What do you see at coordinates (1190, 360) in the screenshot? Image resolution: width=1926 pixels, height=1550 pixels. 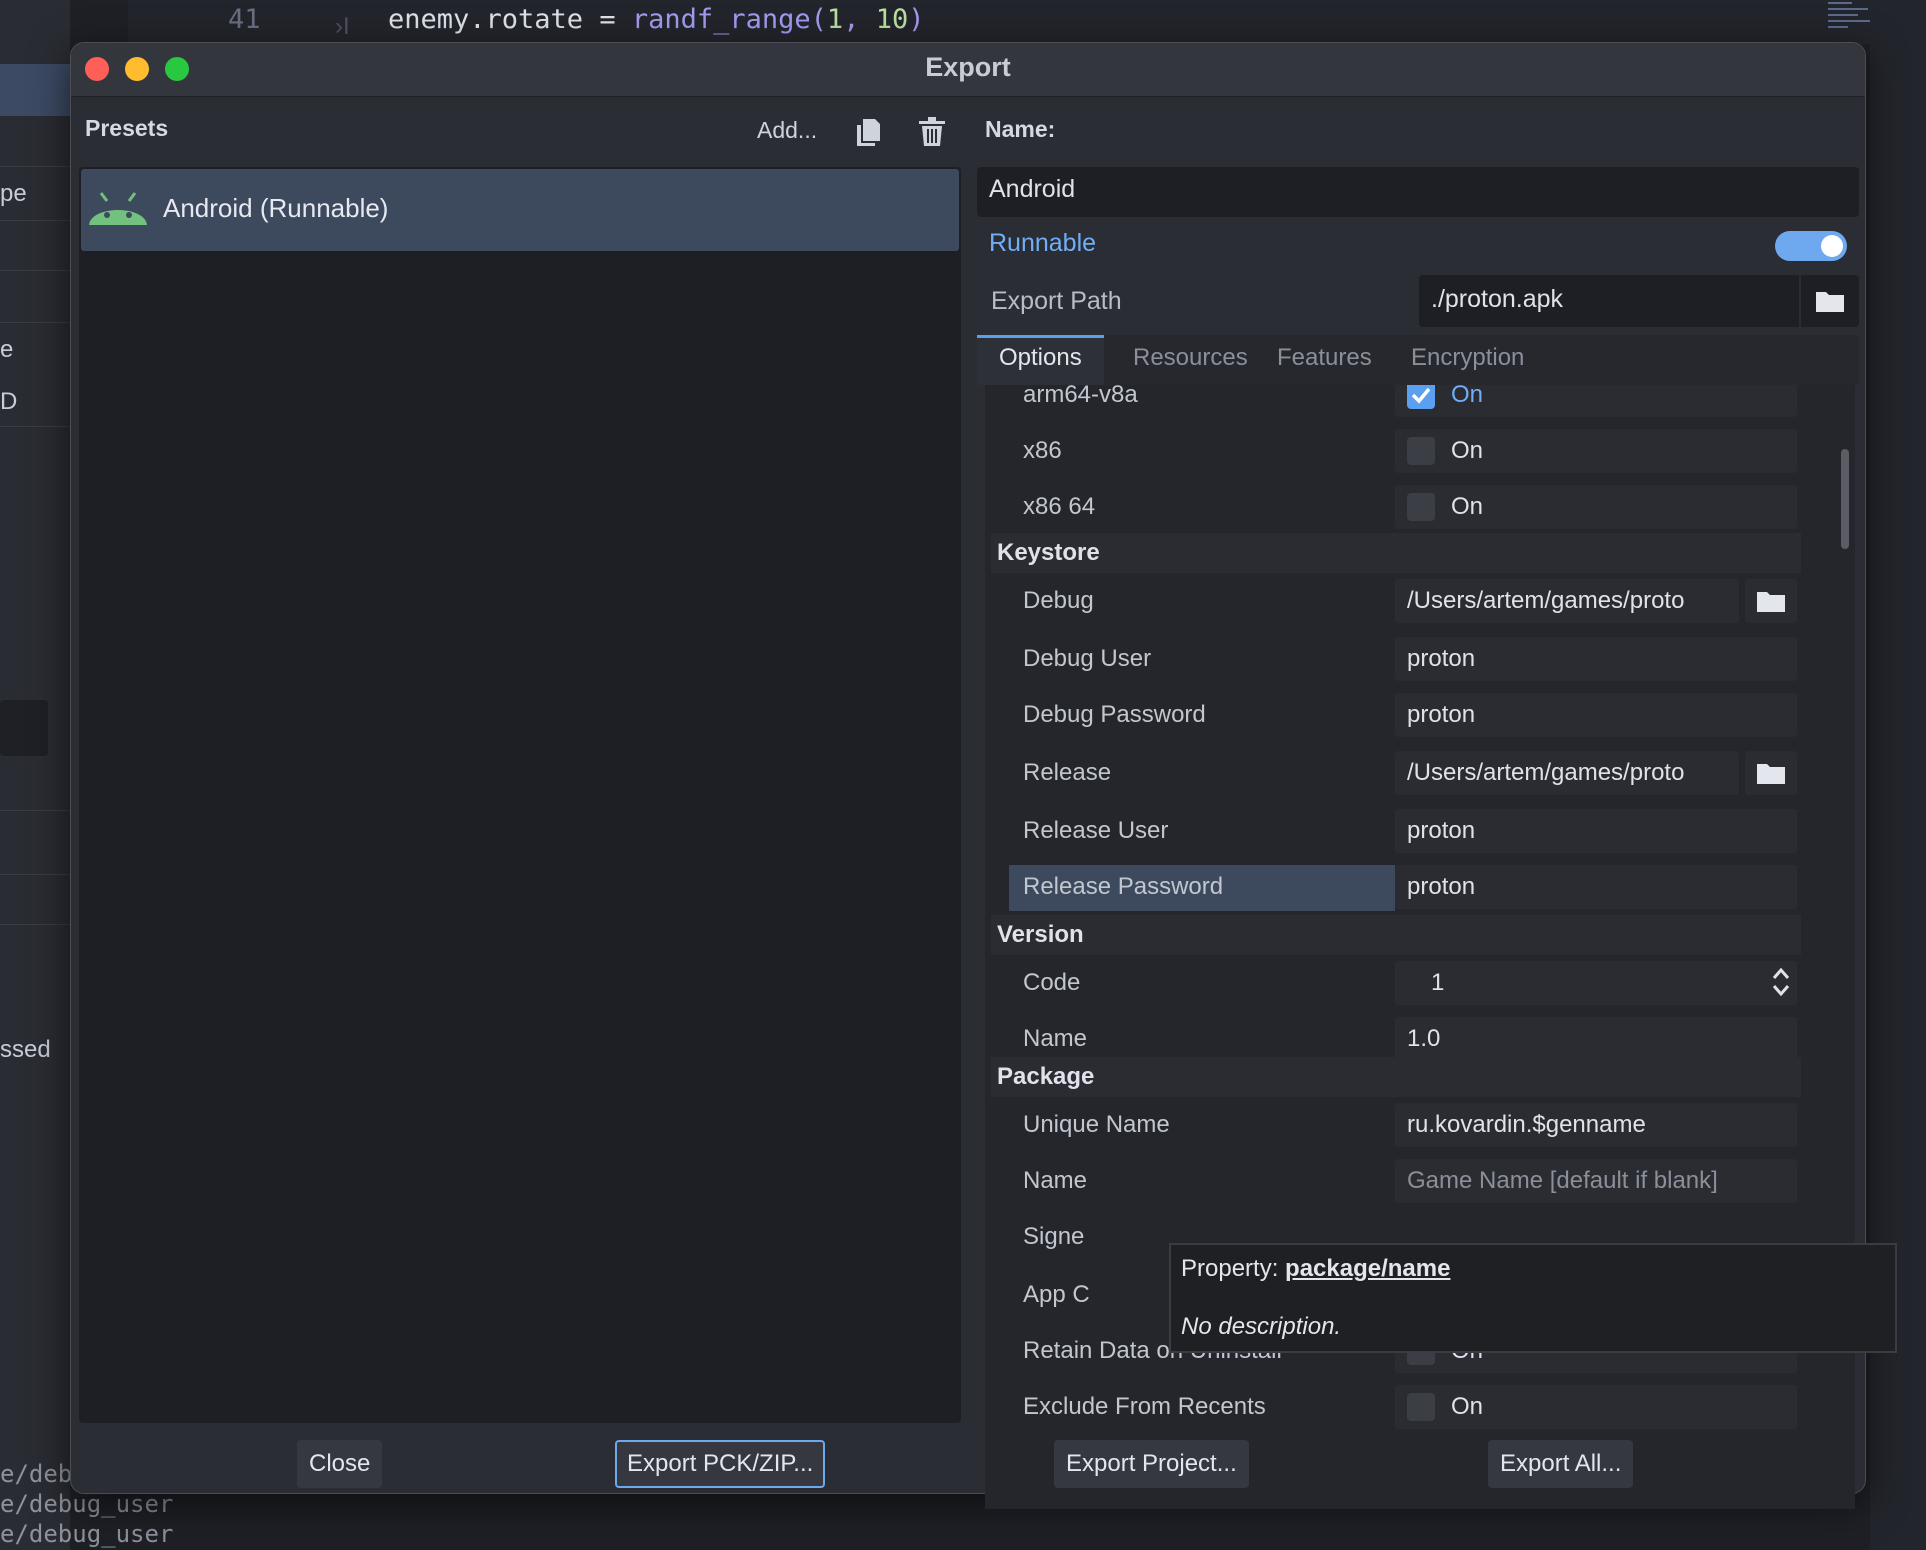 I see `tab-resources: Resources` at bounding box center [1190, 360].